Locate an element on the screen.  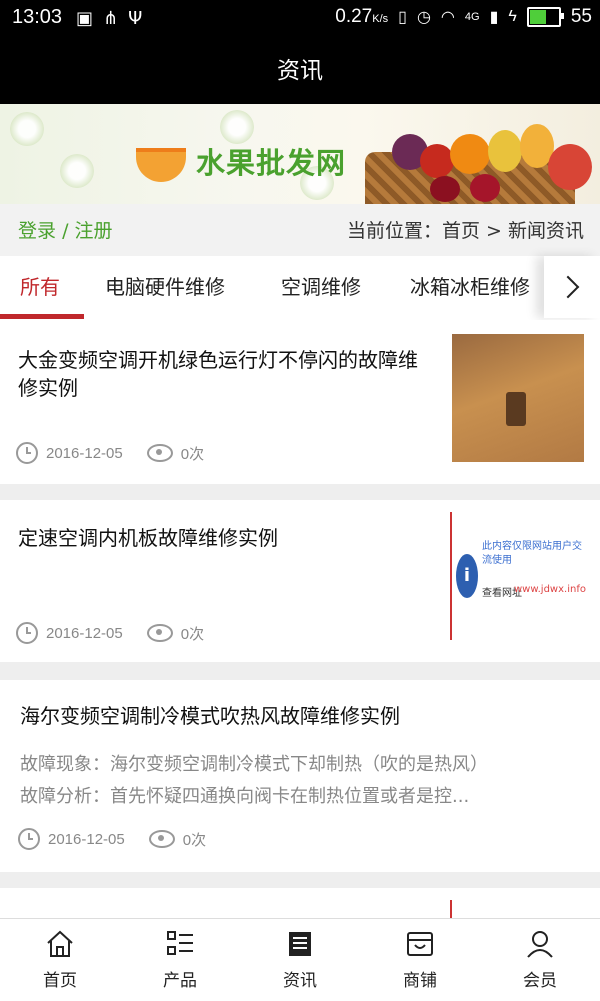
active-tab-indicator is located at coordinates (42, 316).